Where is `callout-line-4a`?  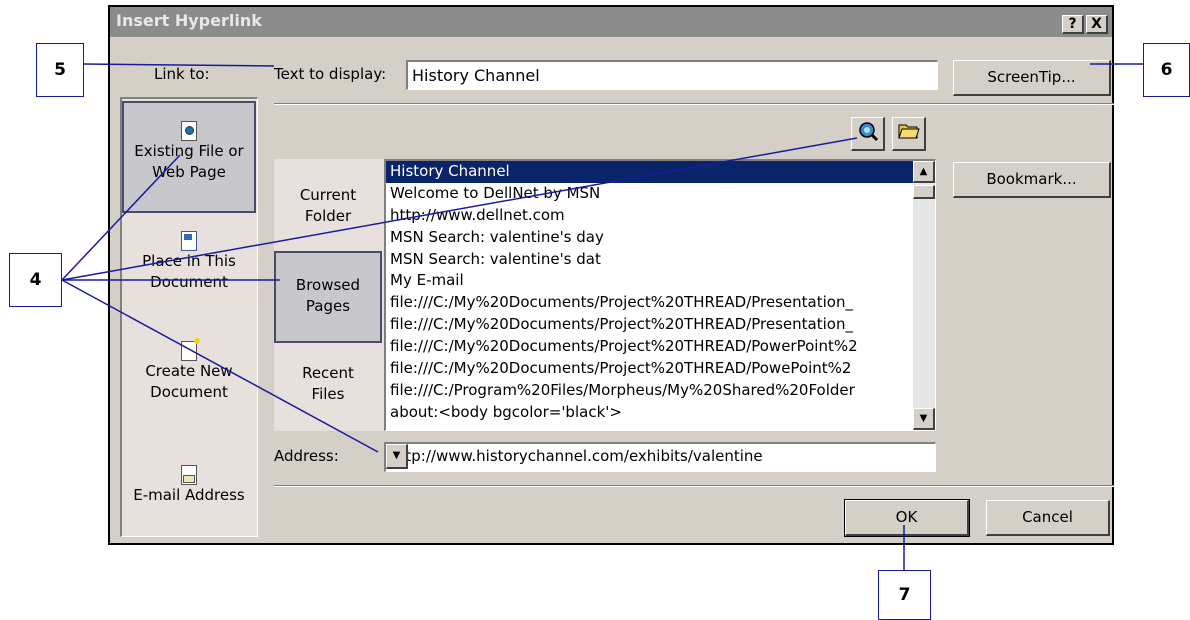 callout-line-4a is located at coordinates (121, 217).